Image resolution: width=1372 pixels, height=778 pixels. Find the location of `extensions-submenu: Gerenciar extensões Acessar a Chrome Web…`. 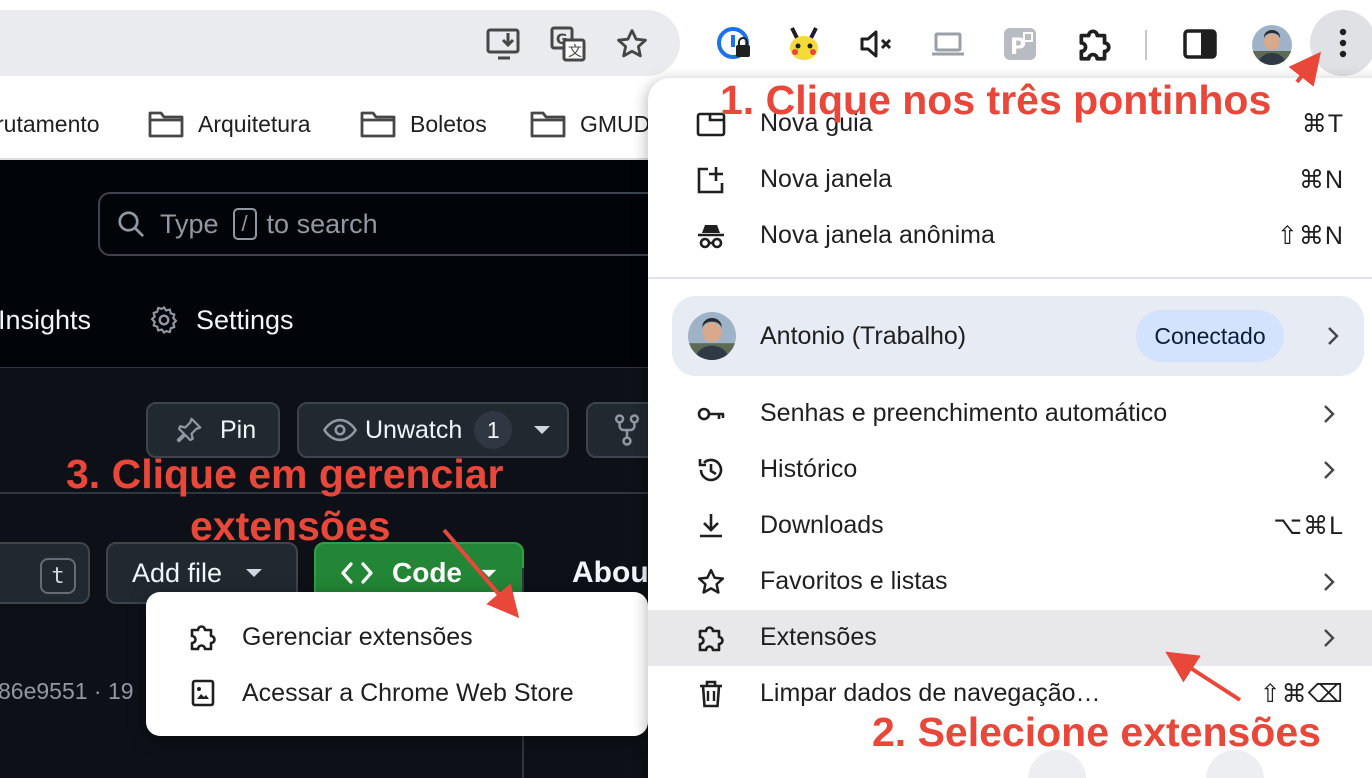

extensions-submenu: Gerenciar extensões Acessar a Chrome Web… is located at coordinates (397, 664).